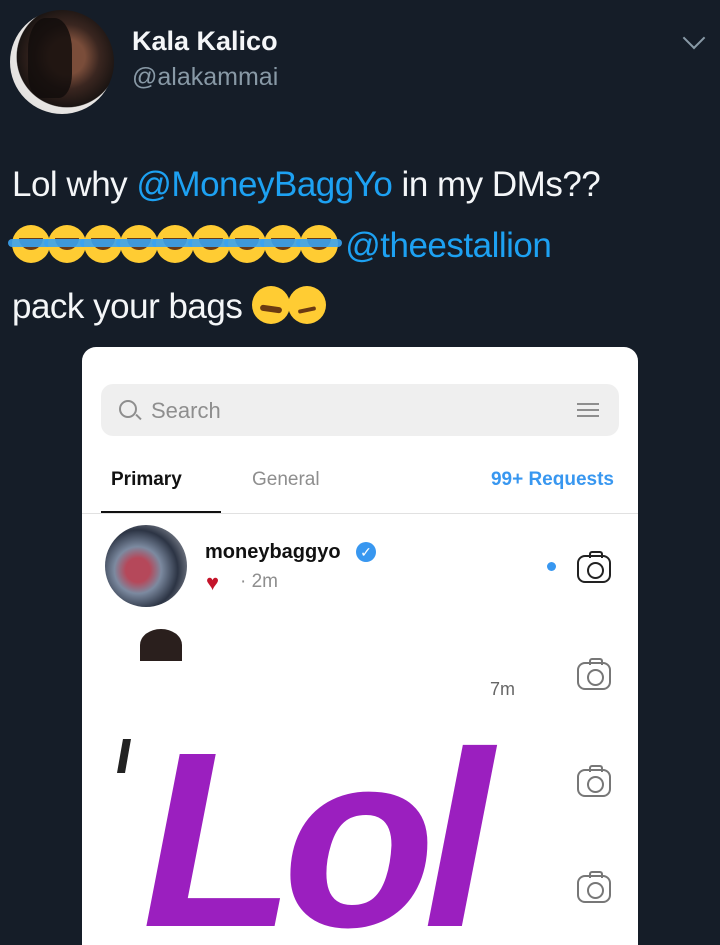  What do you see at coordinates (503, 689) in the screenshot?
I see `conversation-time-2: 7m` at bounding box center [503, 689].